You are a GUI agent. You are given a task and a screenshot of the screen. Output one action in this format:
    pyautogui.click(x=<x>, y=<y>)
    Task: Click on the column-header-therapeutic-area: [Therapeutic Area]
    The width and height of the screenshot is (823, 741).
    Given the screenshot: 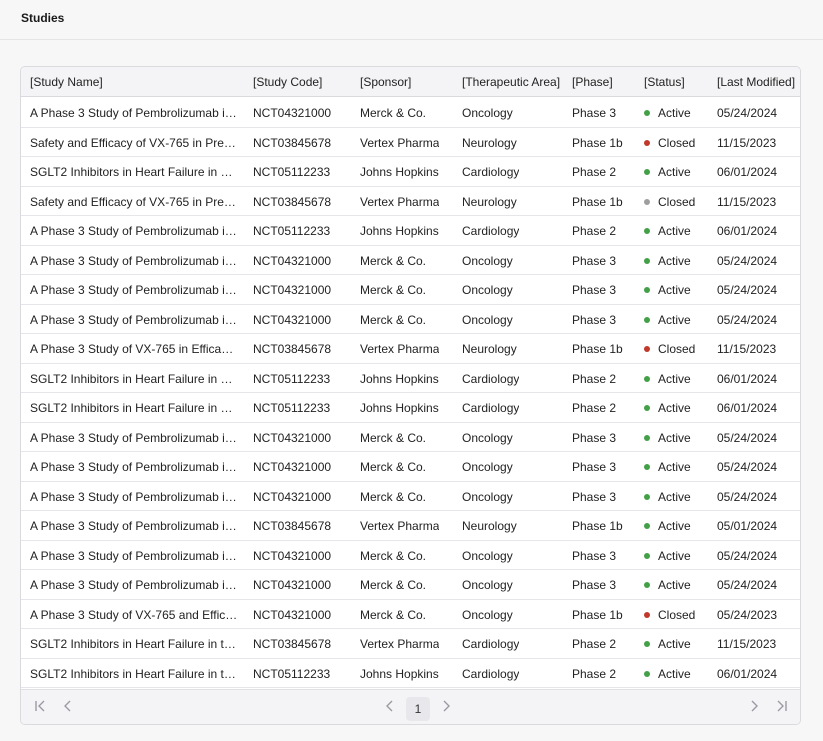 What is the action you would take?
    pyautogui.click(x=511, y=82)
    